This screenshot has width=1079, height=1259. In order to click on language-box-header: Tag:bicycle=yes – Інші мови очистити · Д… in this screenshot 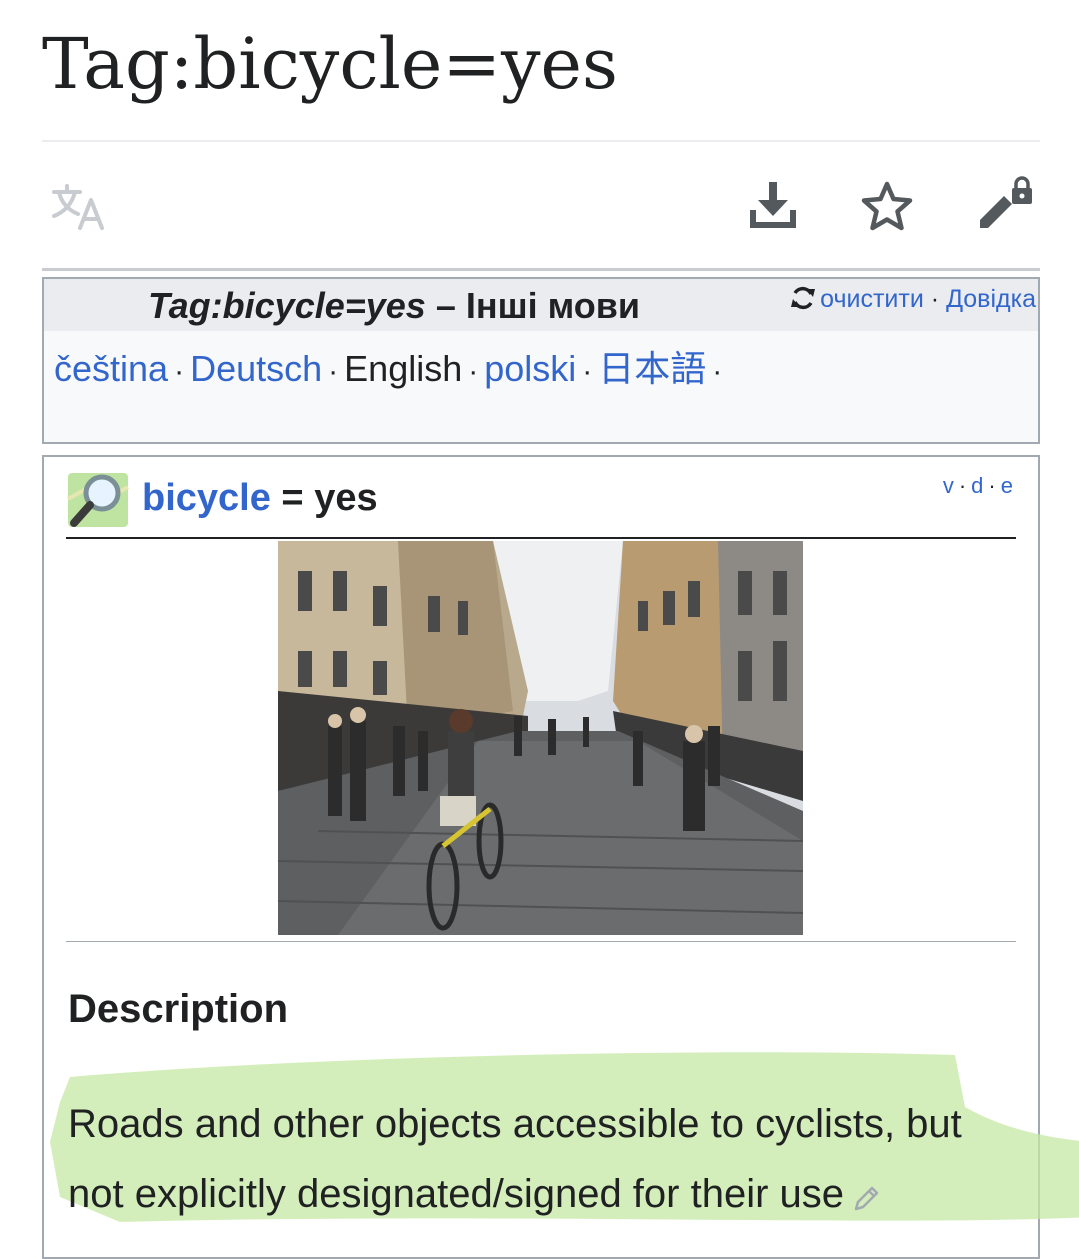, I will do `click(541, 305)`.